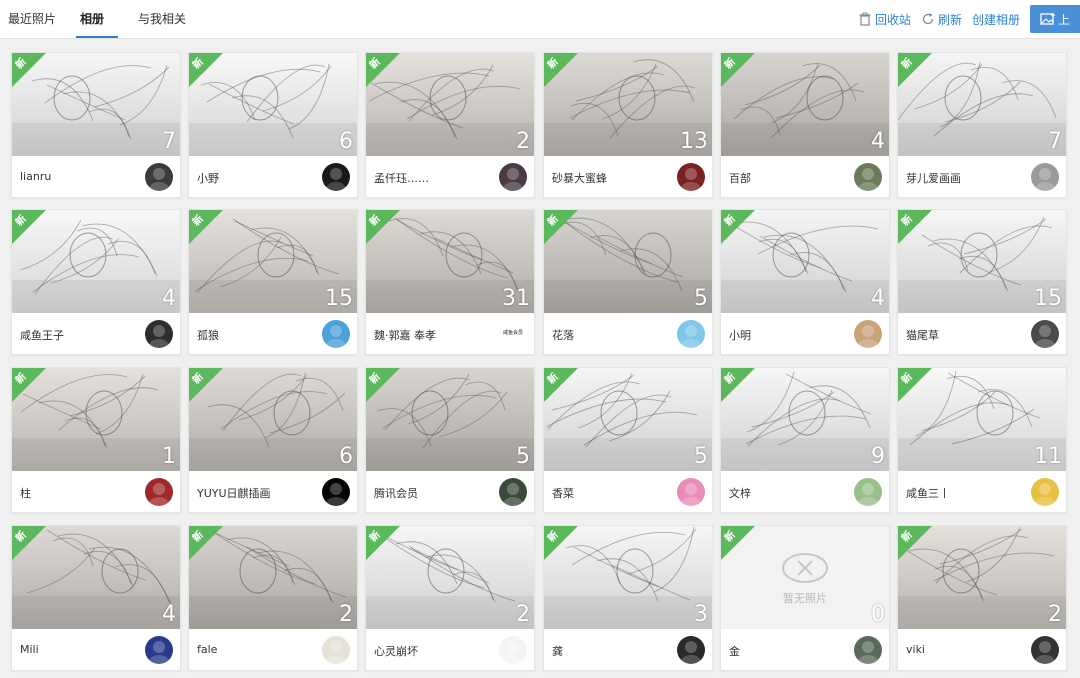  Describe the element at coordinates (29, 649) in the screenshot. I see `album-owner-name: Mili` at that location.